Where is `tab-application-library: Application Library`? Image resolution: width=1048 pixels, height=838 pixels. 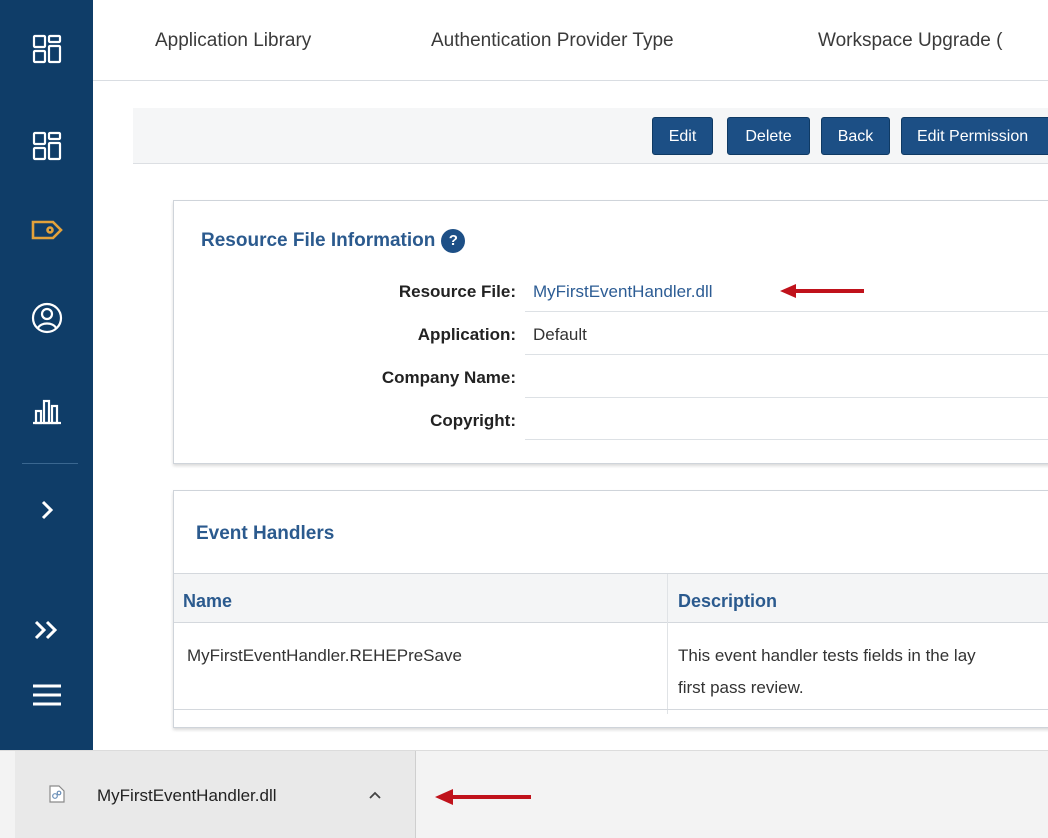
tab-application-library: Application Library is located at coordinates (233, 41).